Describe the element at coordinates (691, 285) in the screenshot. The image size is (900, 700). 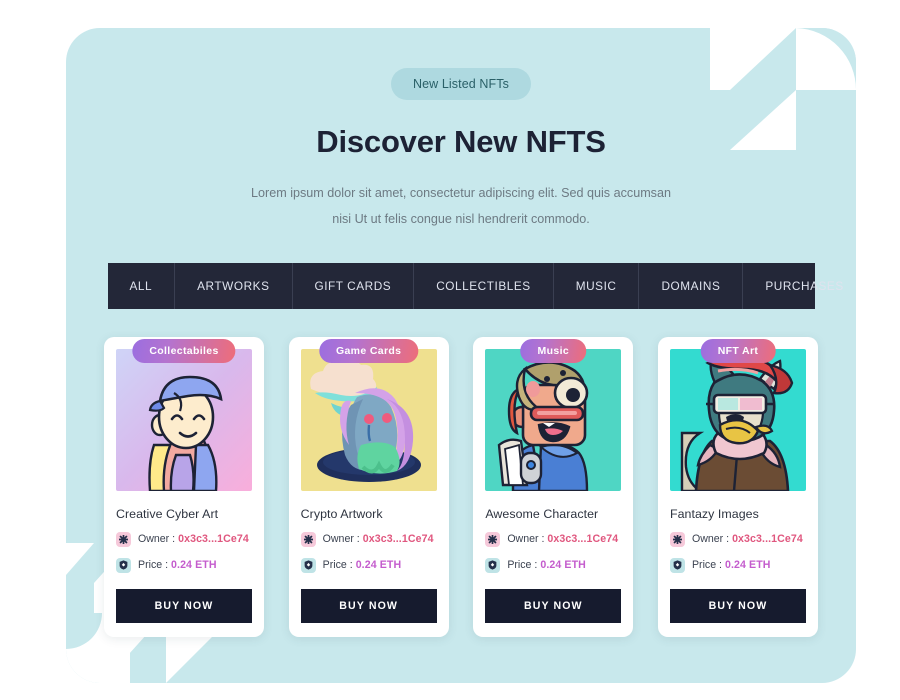
I see `tab-domains: DOMAINS` at that location.